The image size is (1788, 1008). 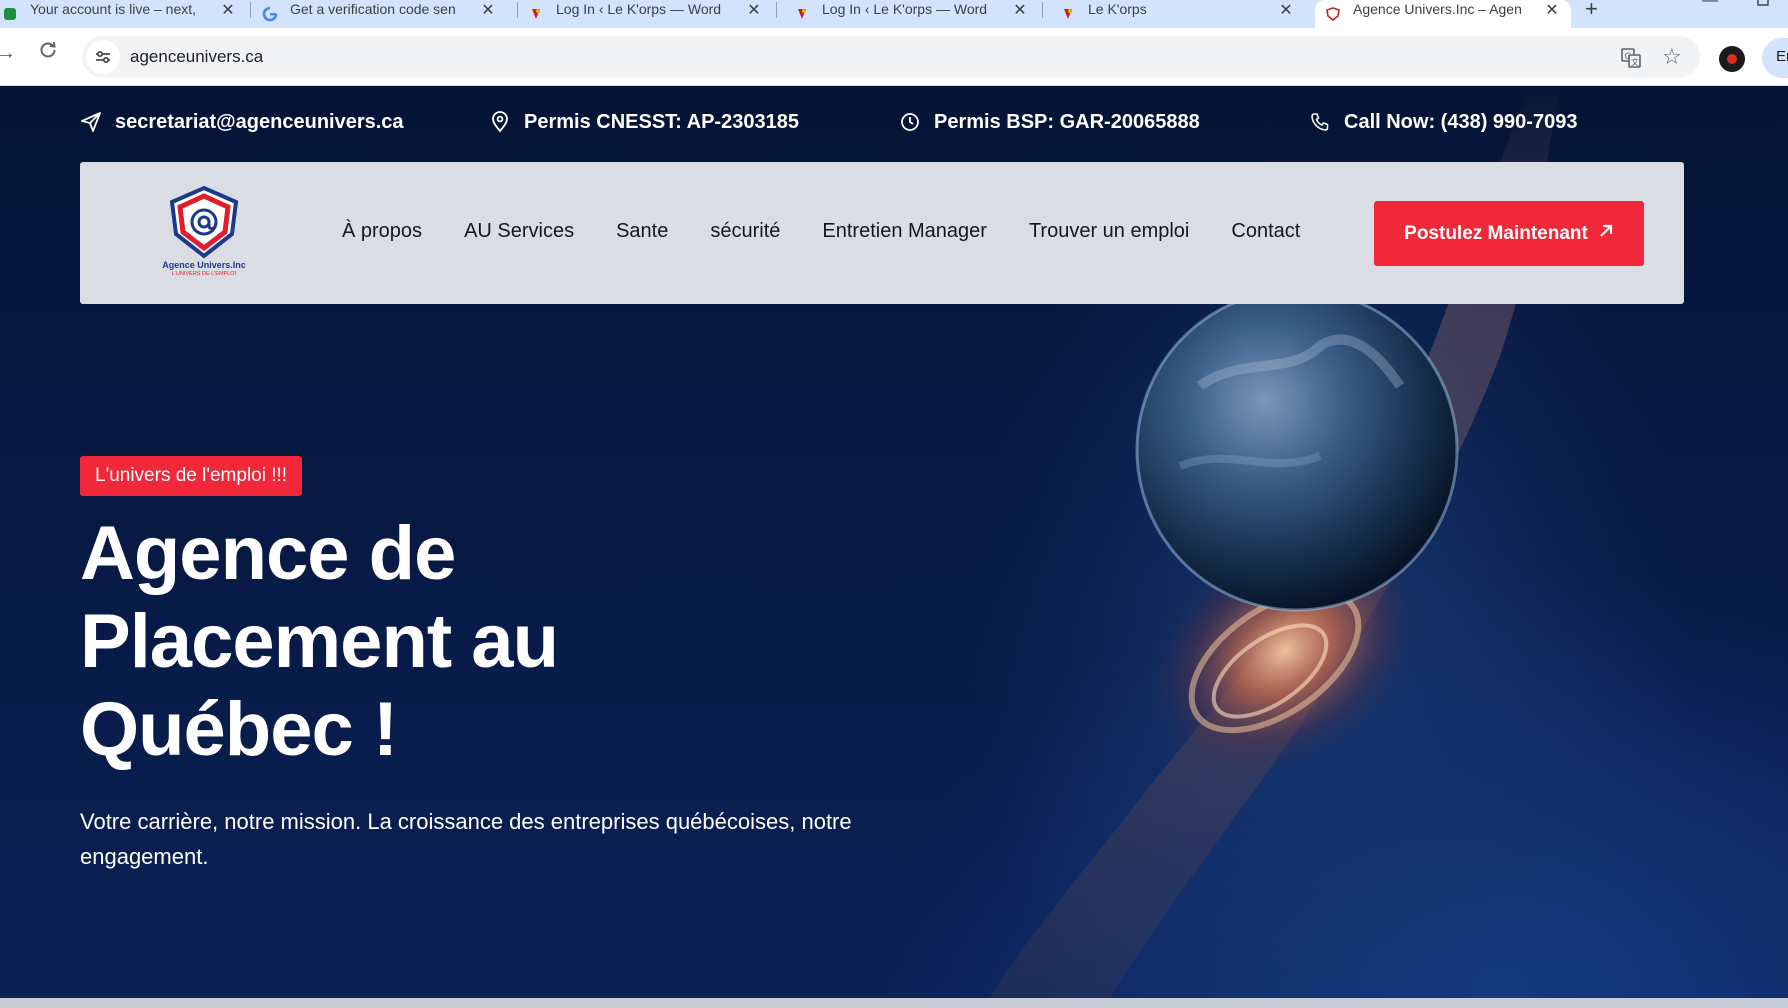 What do you see at coordinates (910, 122) in the screenshot?
I see `clock-icon` at bounding box center [910, 122].